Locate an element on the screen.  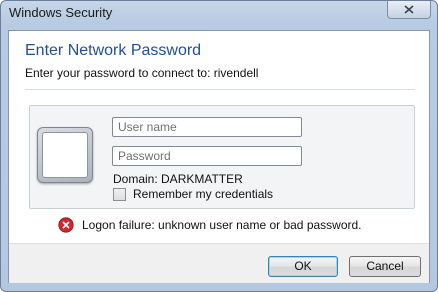
remember-credentials-label: Remember my credentials is located at coordinates (203, 194).